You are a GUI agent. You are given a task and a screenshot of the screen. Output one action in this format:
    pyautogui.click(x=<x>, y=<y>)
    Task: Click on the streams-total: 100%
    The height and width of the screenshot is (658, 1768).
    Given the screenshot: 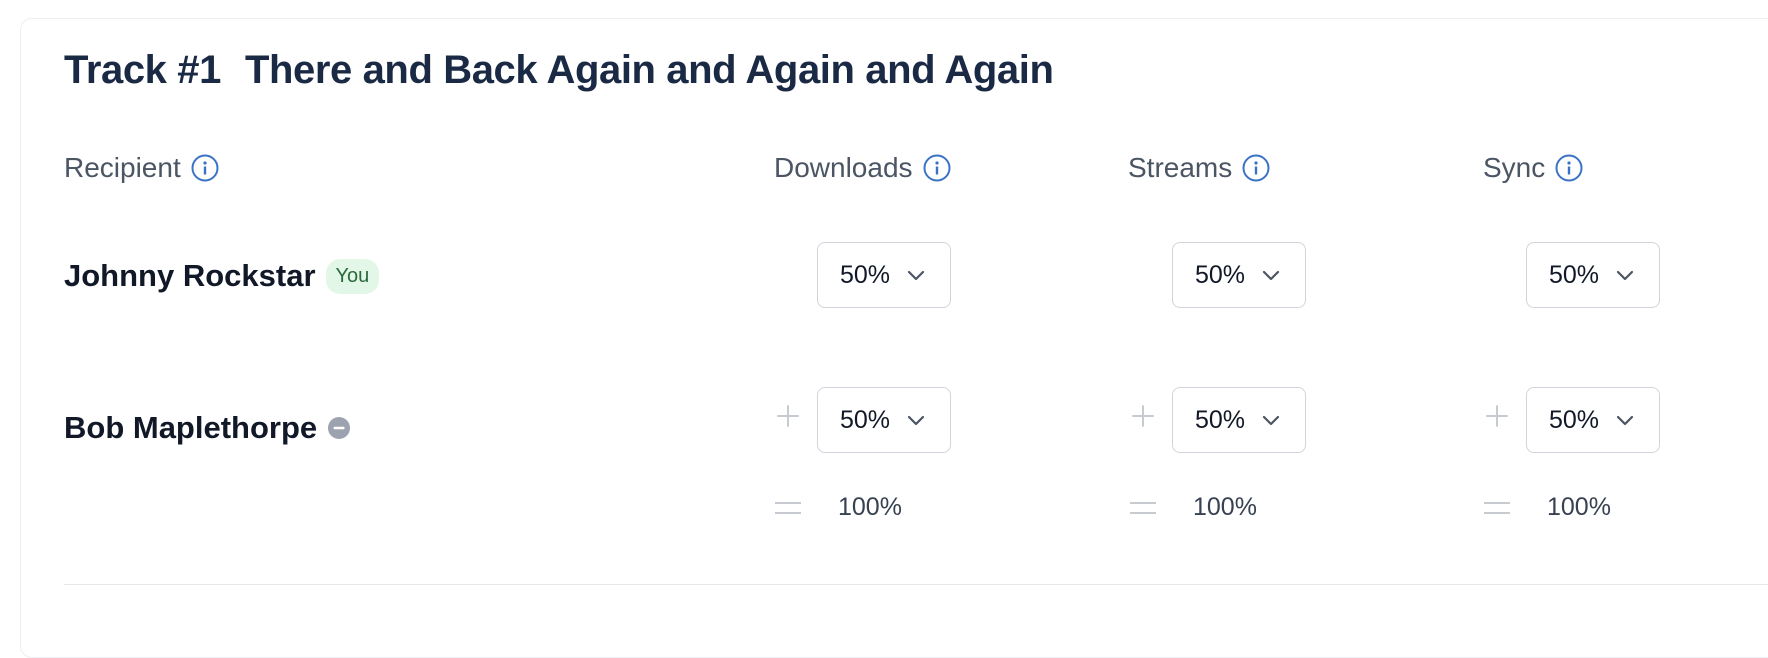 What is the action you would take?
    pyautogui.click(x=1225, y=507)
    